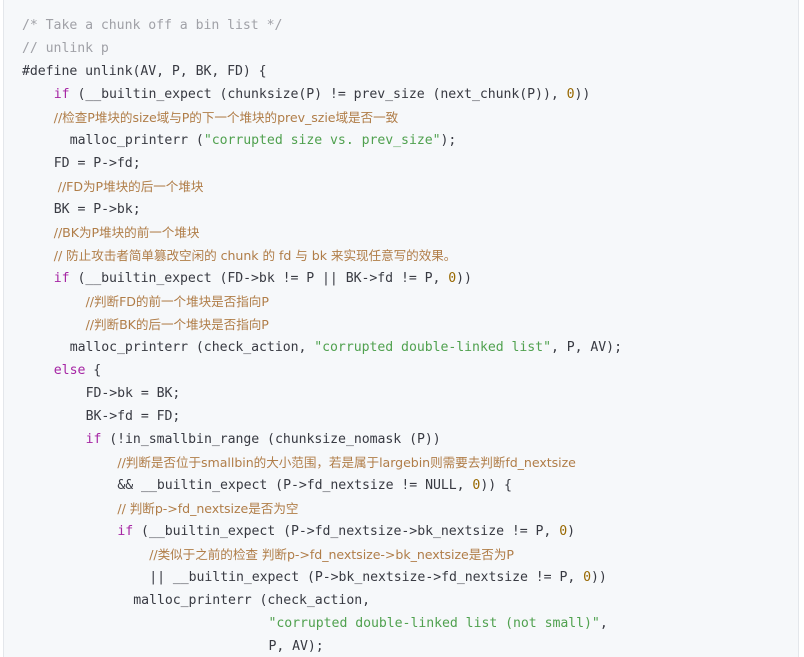 This screenshot has height=657, width=804. I want to click on code-token-comment: /* Take a chunk off a bin list */, so click(152, 25).